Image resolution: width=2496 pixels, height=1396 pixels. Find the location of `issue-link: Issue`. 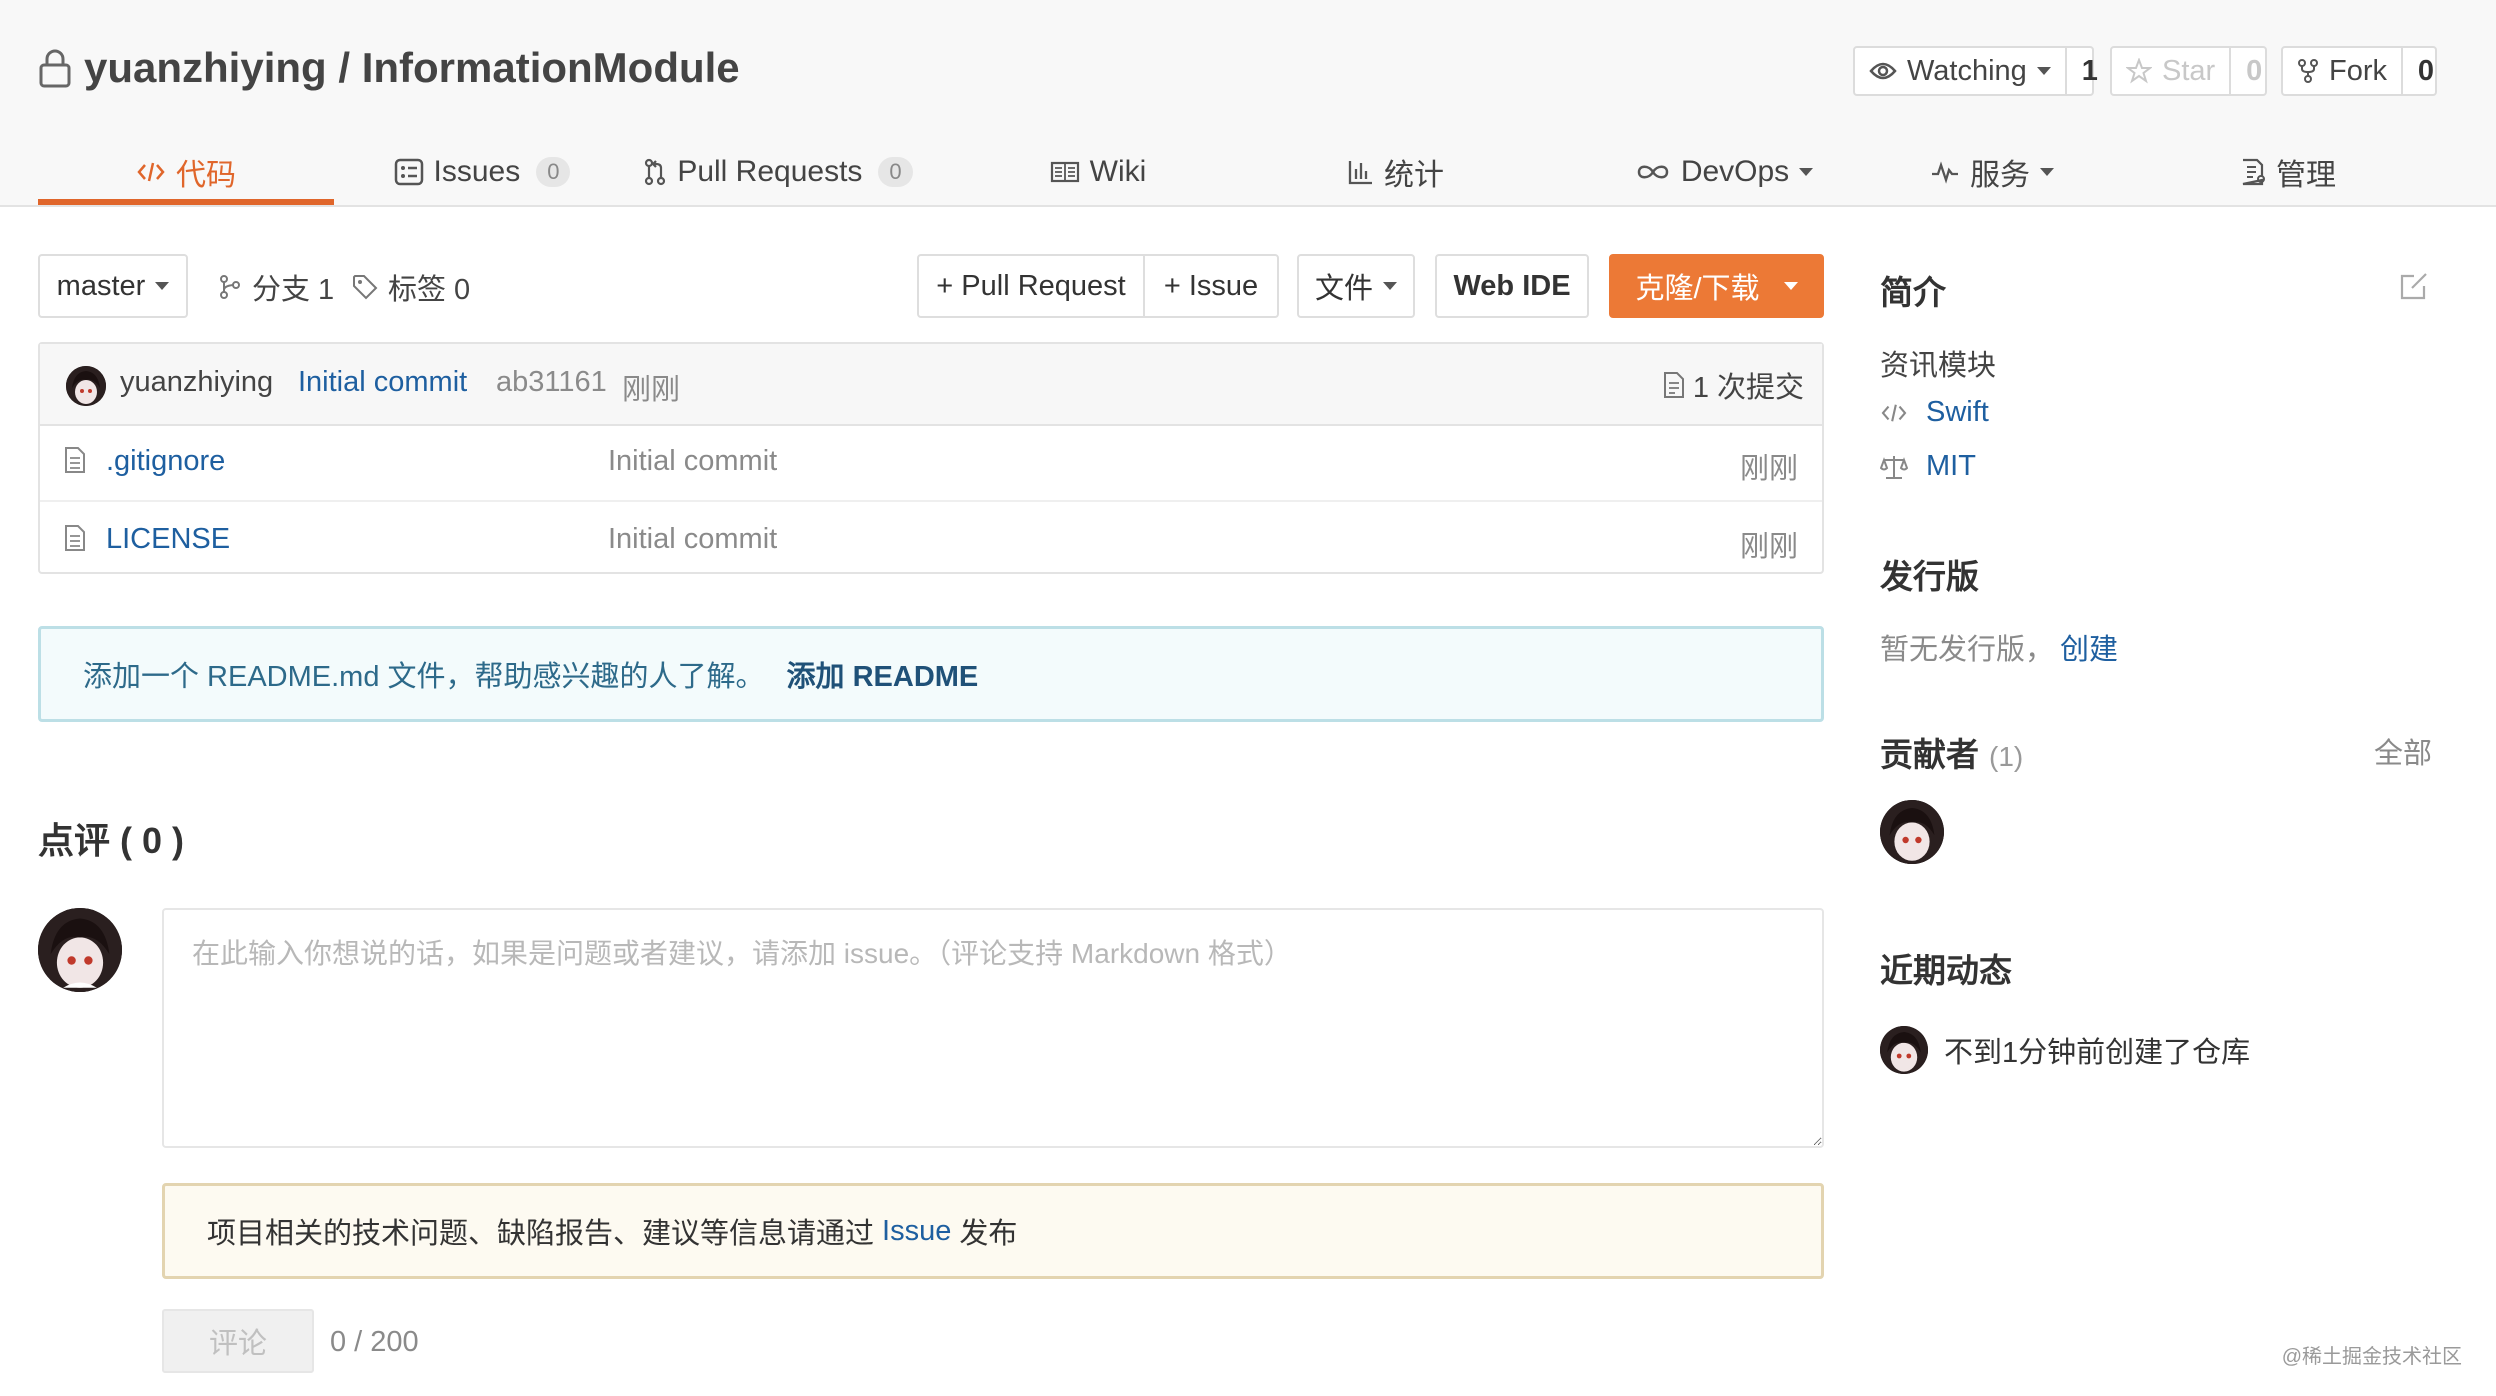

issue-link: Issue is located at coordinates (916, 1231).